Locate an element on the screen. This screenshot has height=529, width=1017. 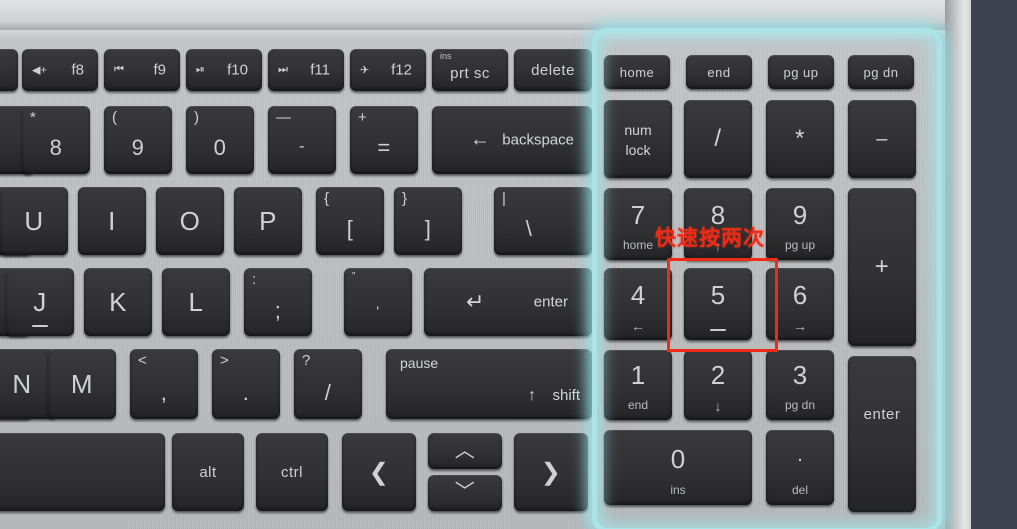
key-label: U is located at coordinates (34, 220).